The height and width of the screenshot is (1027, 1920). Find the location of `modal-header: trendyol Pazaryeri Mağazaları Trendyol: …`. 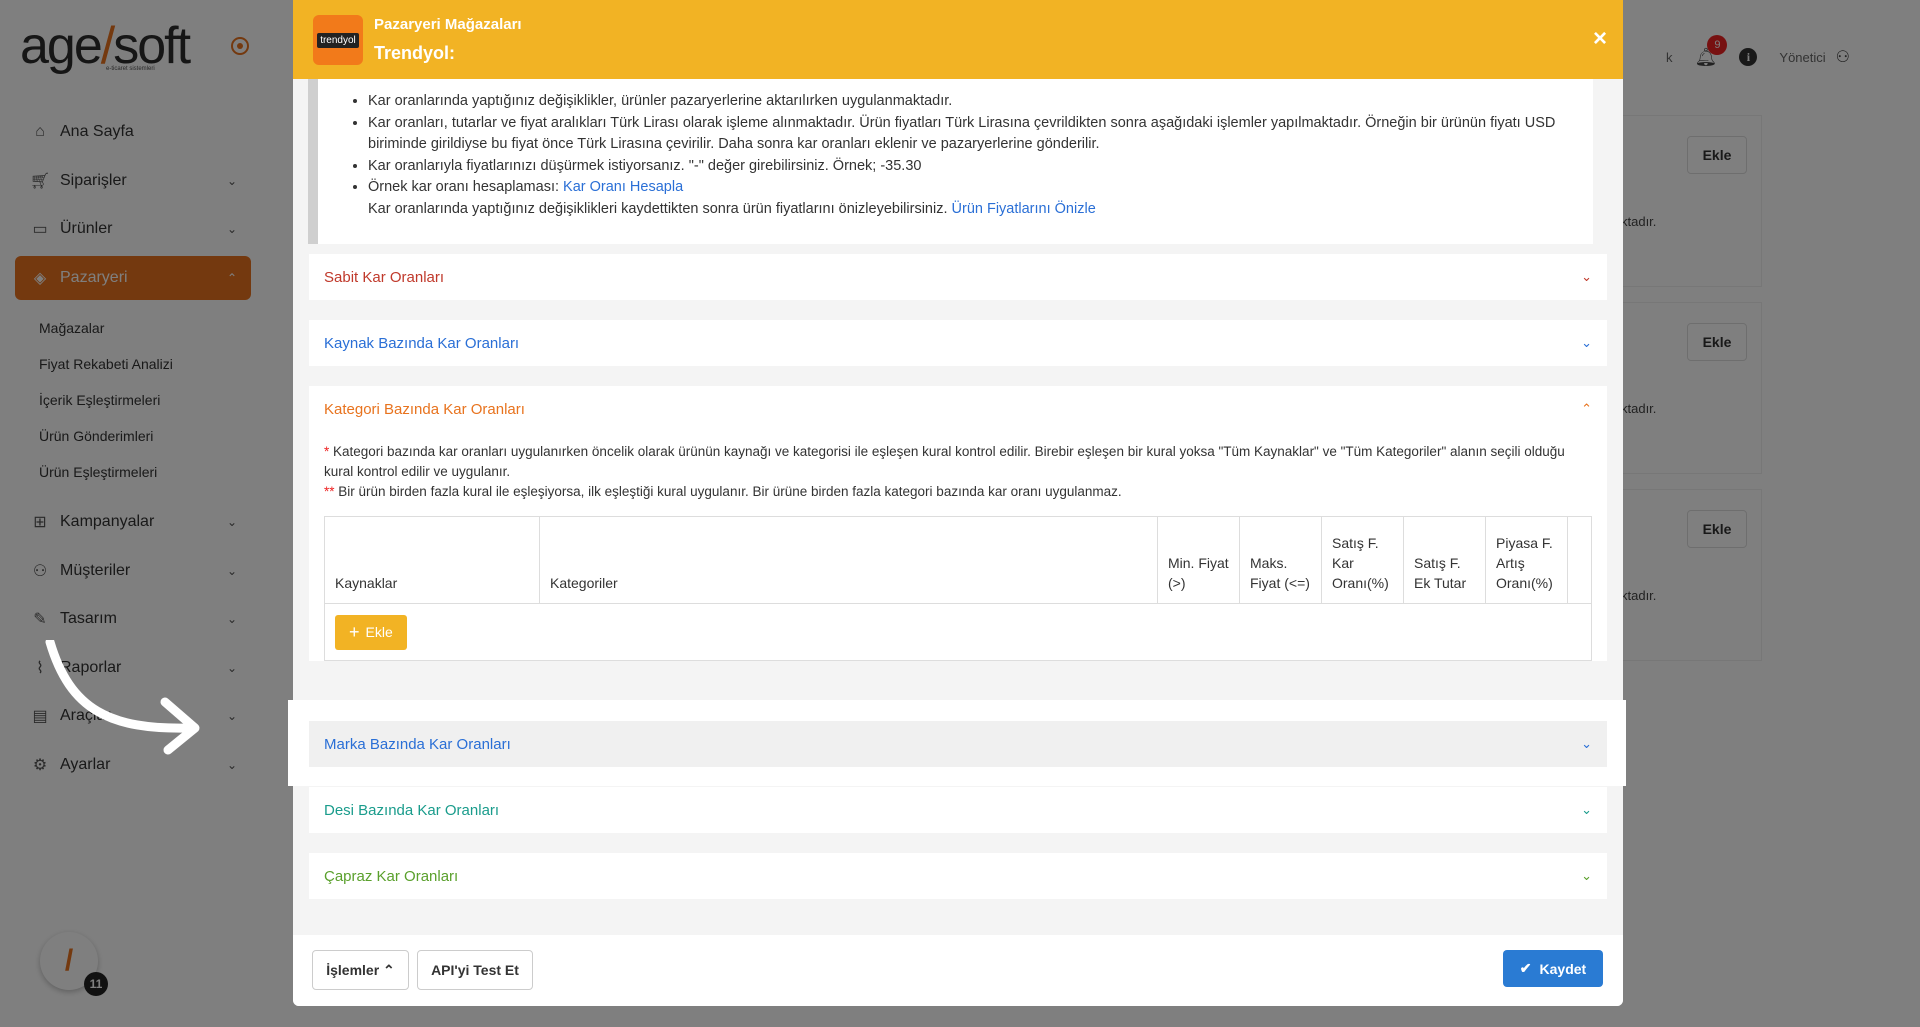

modal-header: trendyol Pazaryeri Mağazaları Trendyol: … is located at coordinates (958, 39).